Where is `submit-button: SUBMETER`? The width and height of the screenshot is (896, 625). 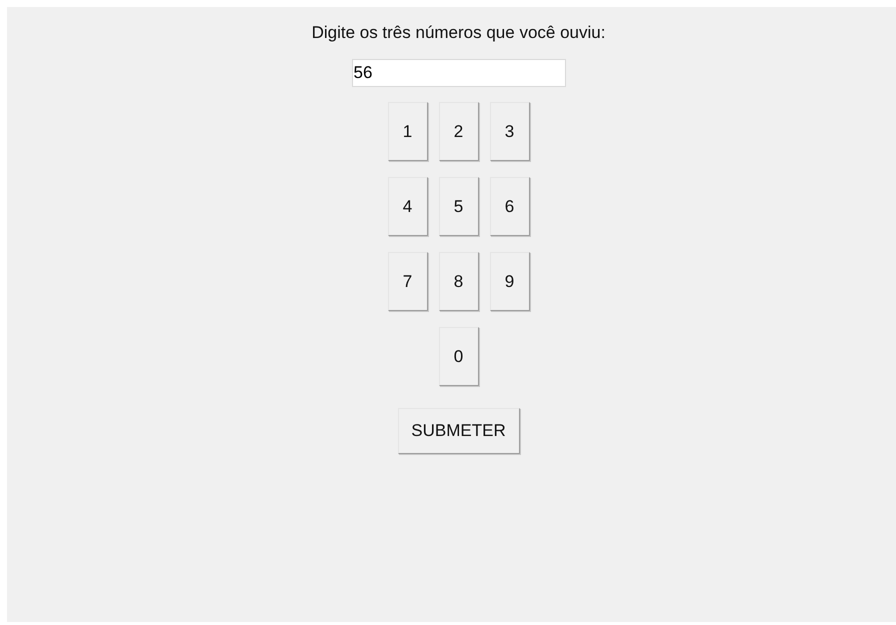 submit-button: SUBMETER is located at coordinates (459, 431).